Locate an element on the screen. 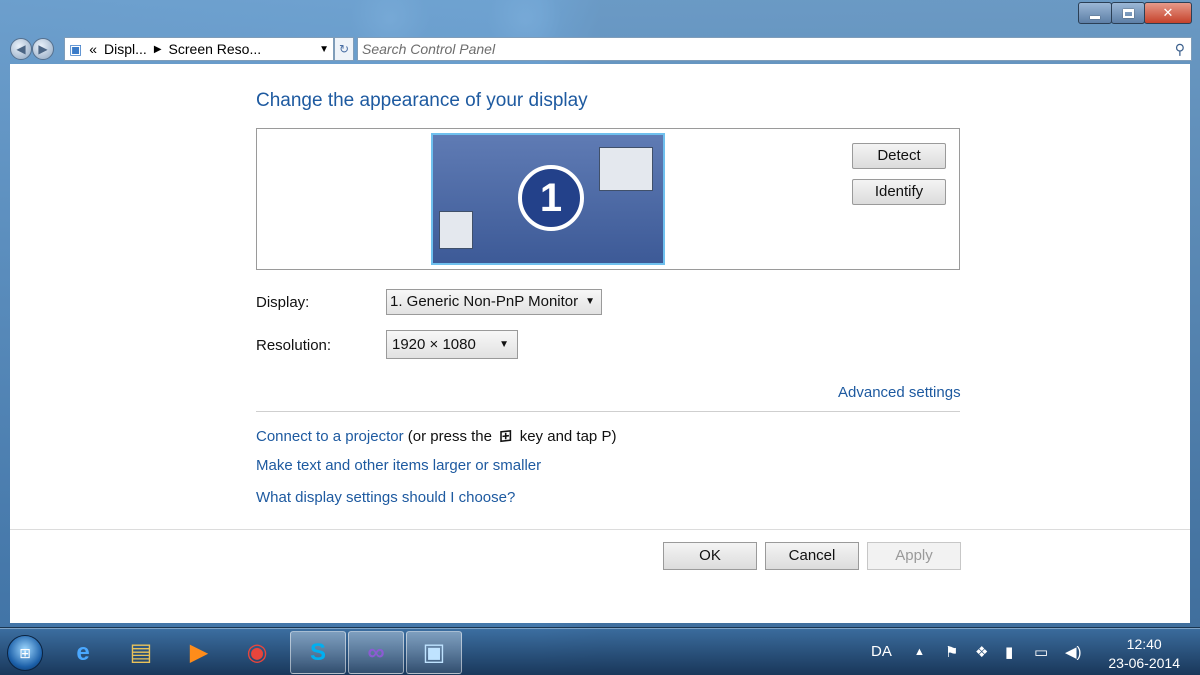 The image size is (1200, 675). connect-projector-link: Connect to a projector is located at coordinates (330, 436).